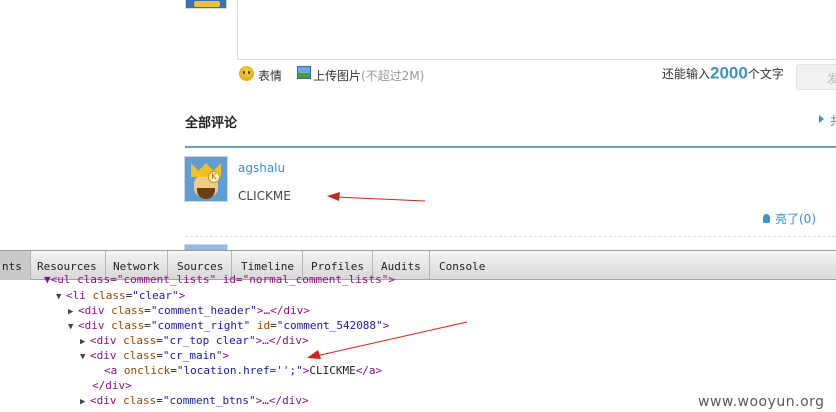 This screenshot has width=836, height=412. Describe the element at coordinates (189, 310) in the screenshot. I see `dom-node-comment-header: ▶ <div class="comment_header">…</div>` at that location.